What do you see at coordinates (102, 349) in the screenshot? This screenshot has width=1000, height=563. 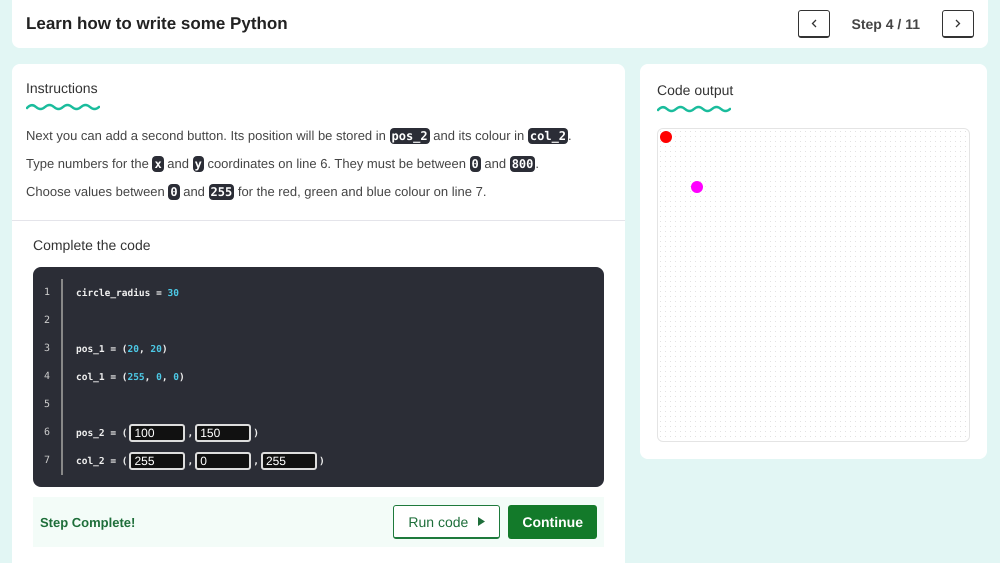 I see `code-text: pos_1 = (` at bounding box center [102, 349].